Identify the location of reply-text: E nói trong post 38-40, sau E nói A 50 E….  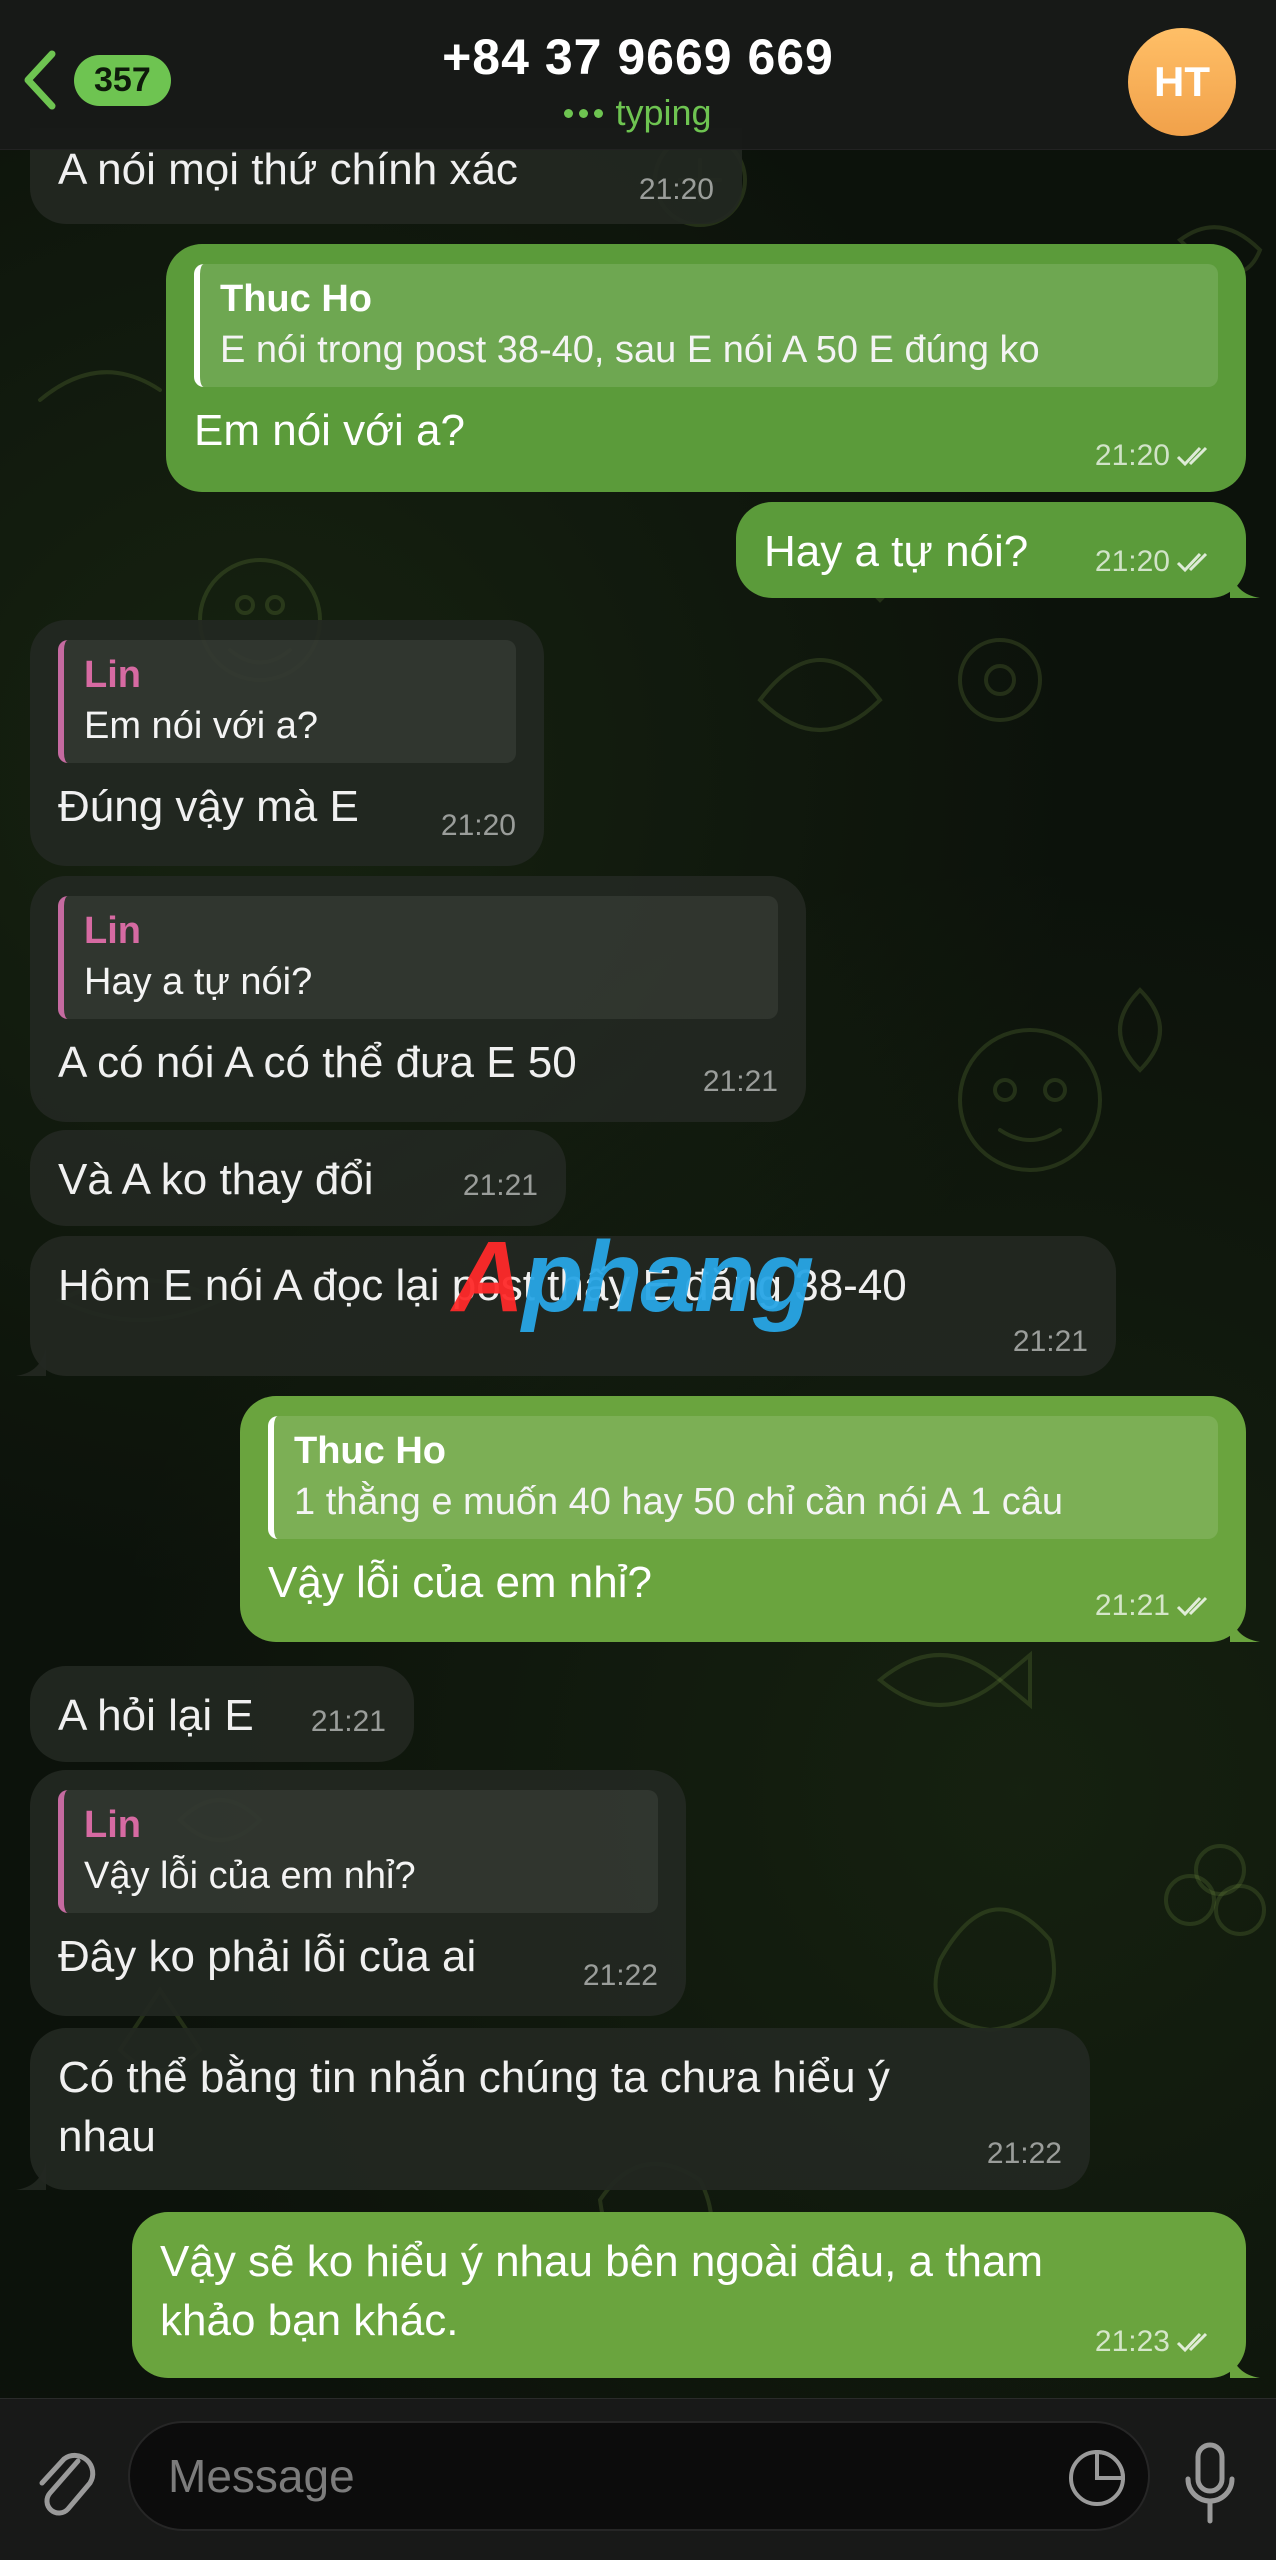
(630, 350).